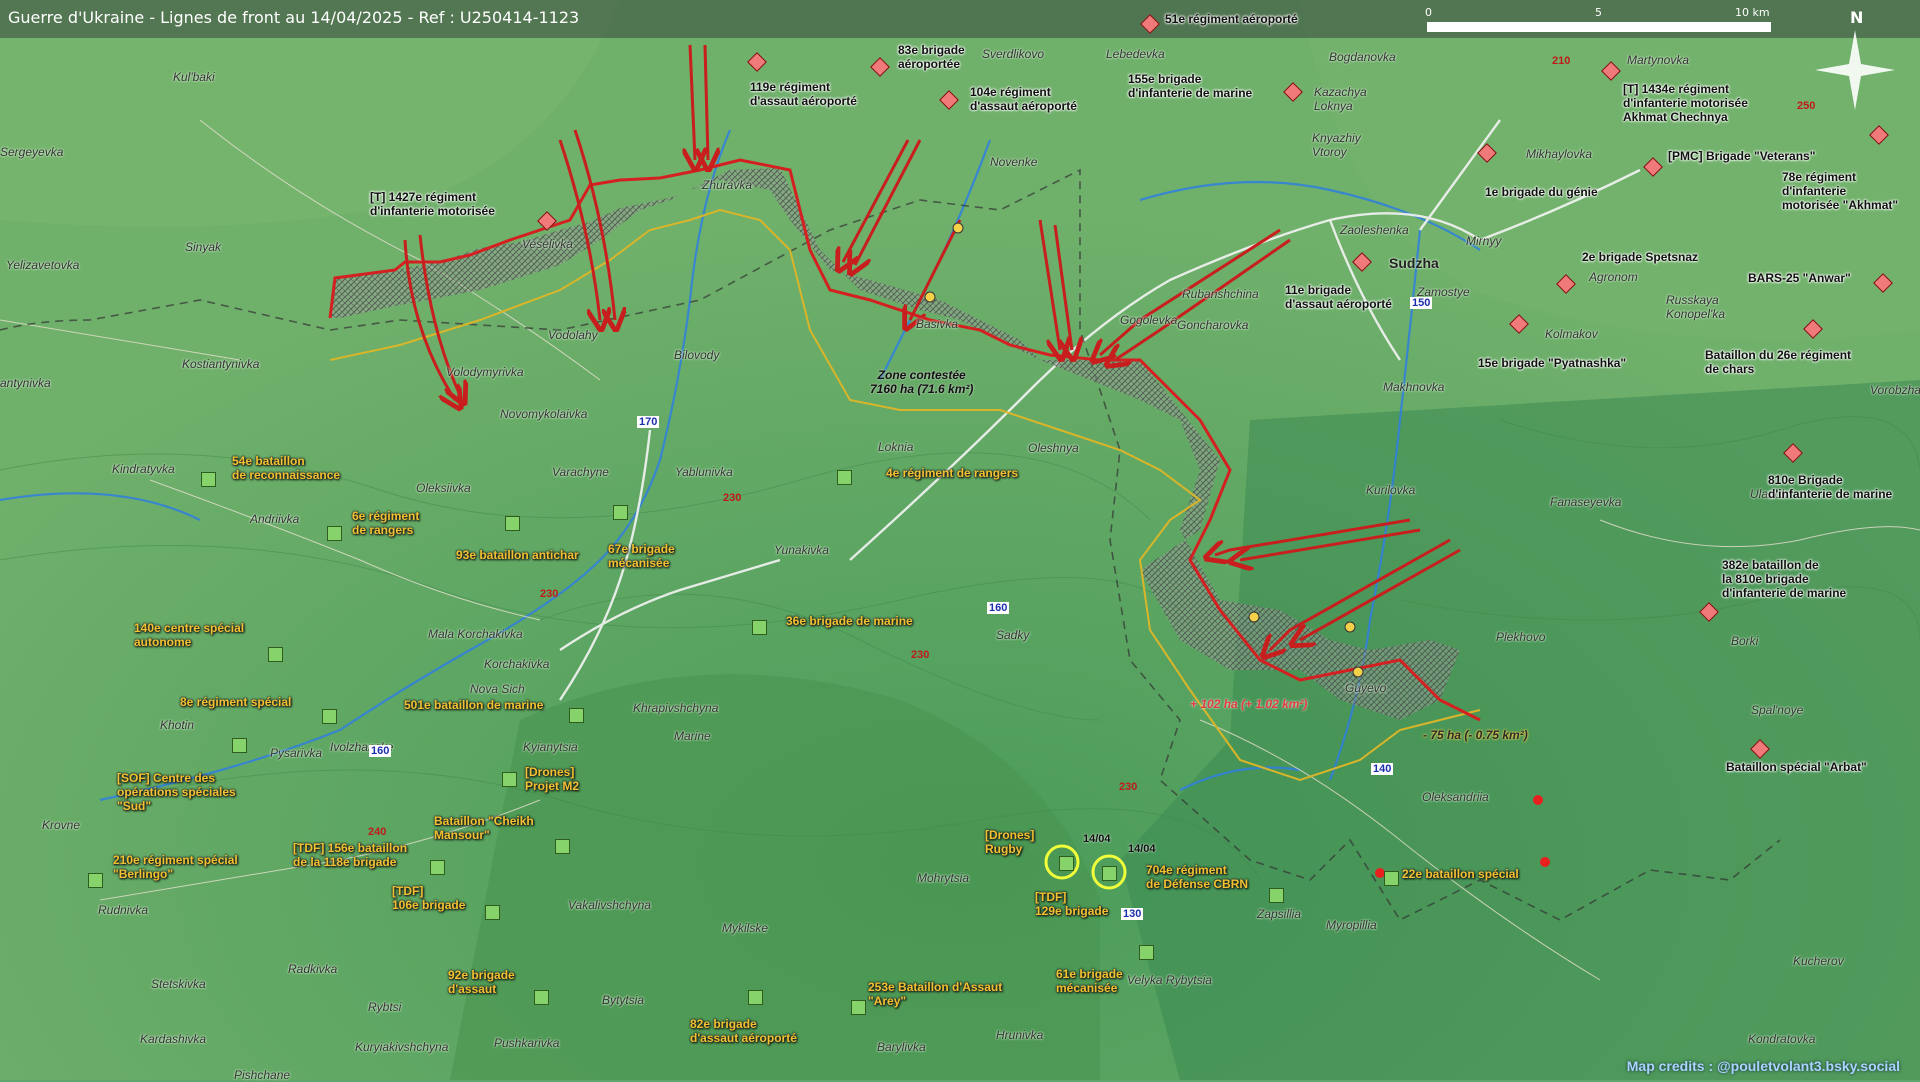 The width and height of the screenshot is (1920, 1082). Describe the element at coordinates (385, 1007) in the screenshot. I see `place-label: Rybtsi` at that location.